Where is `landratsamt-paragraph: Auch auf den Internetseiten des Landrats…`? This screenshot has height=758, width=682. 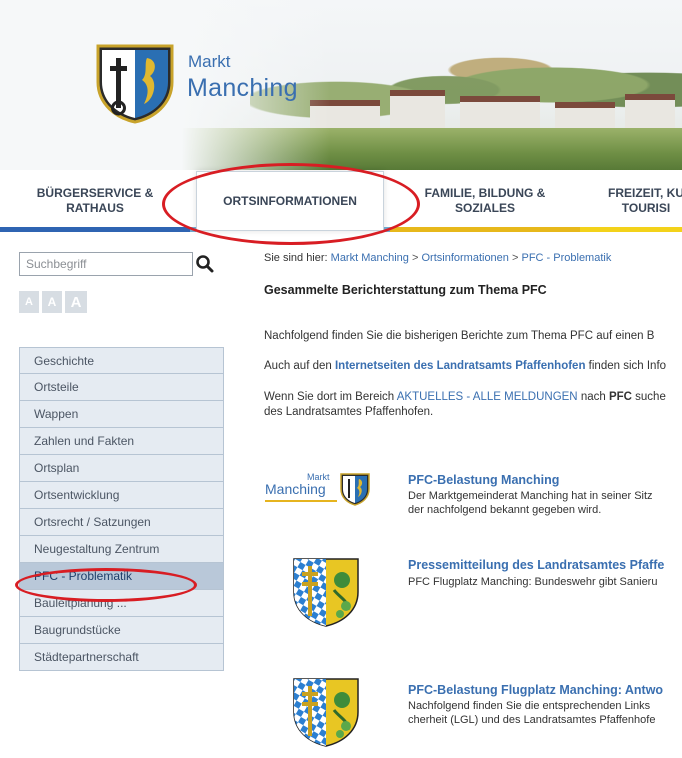 landratsamt-paragraph: Auch auf den Internetseiten des Landrats… is located at coordinates (465, 366).